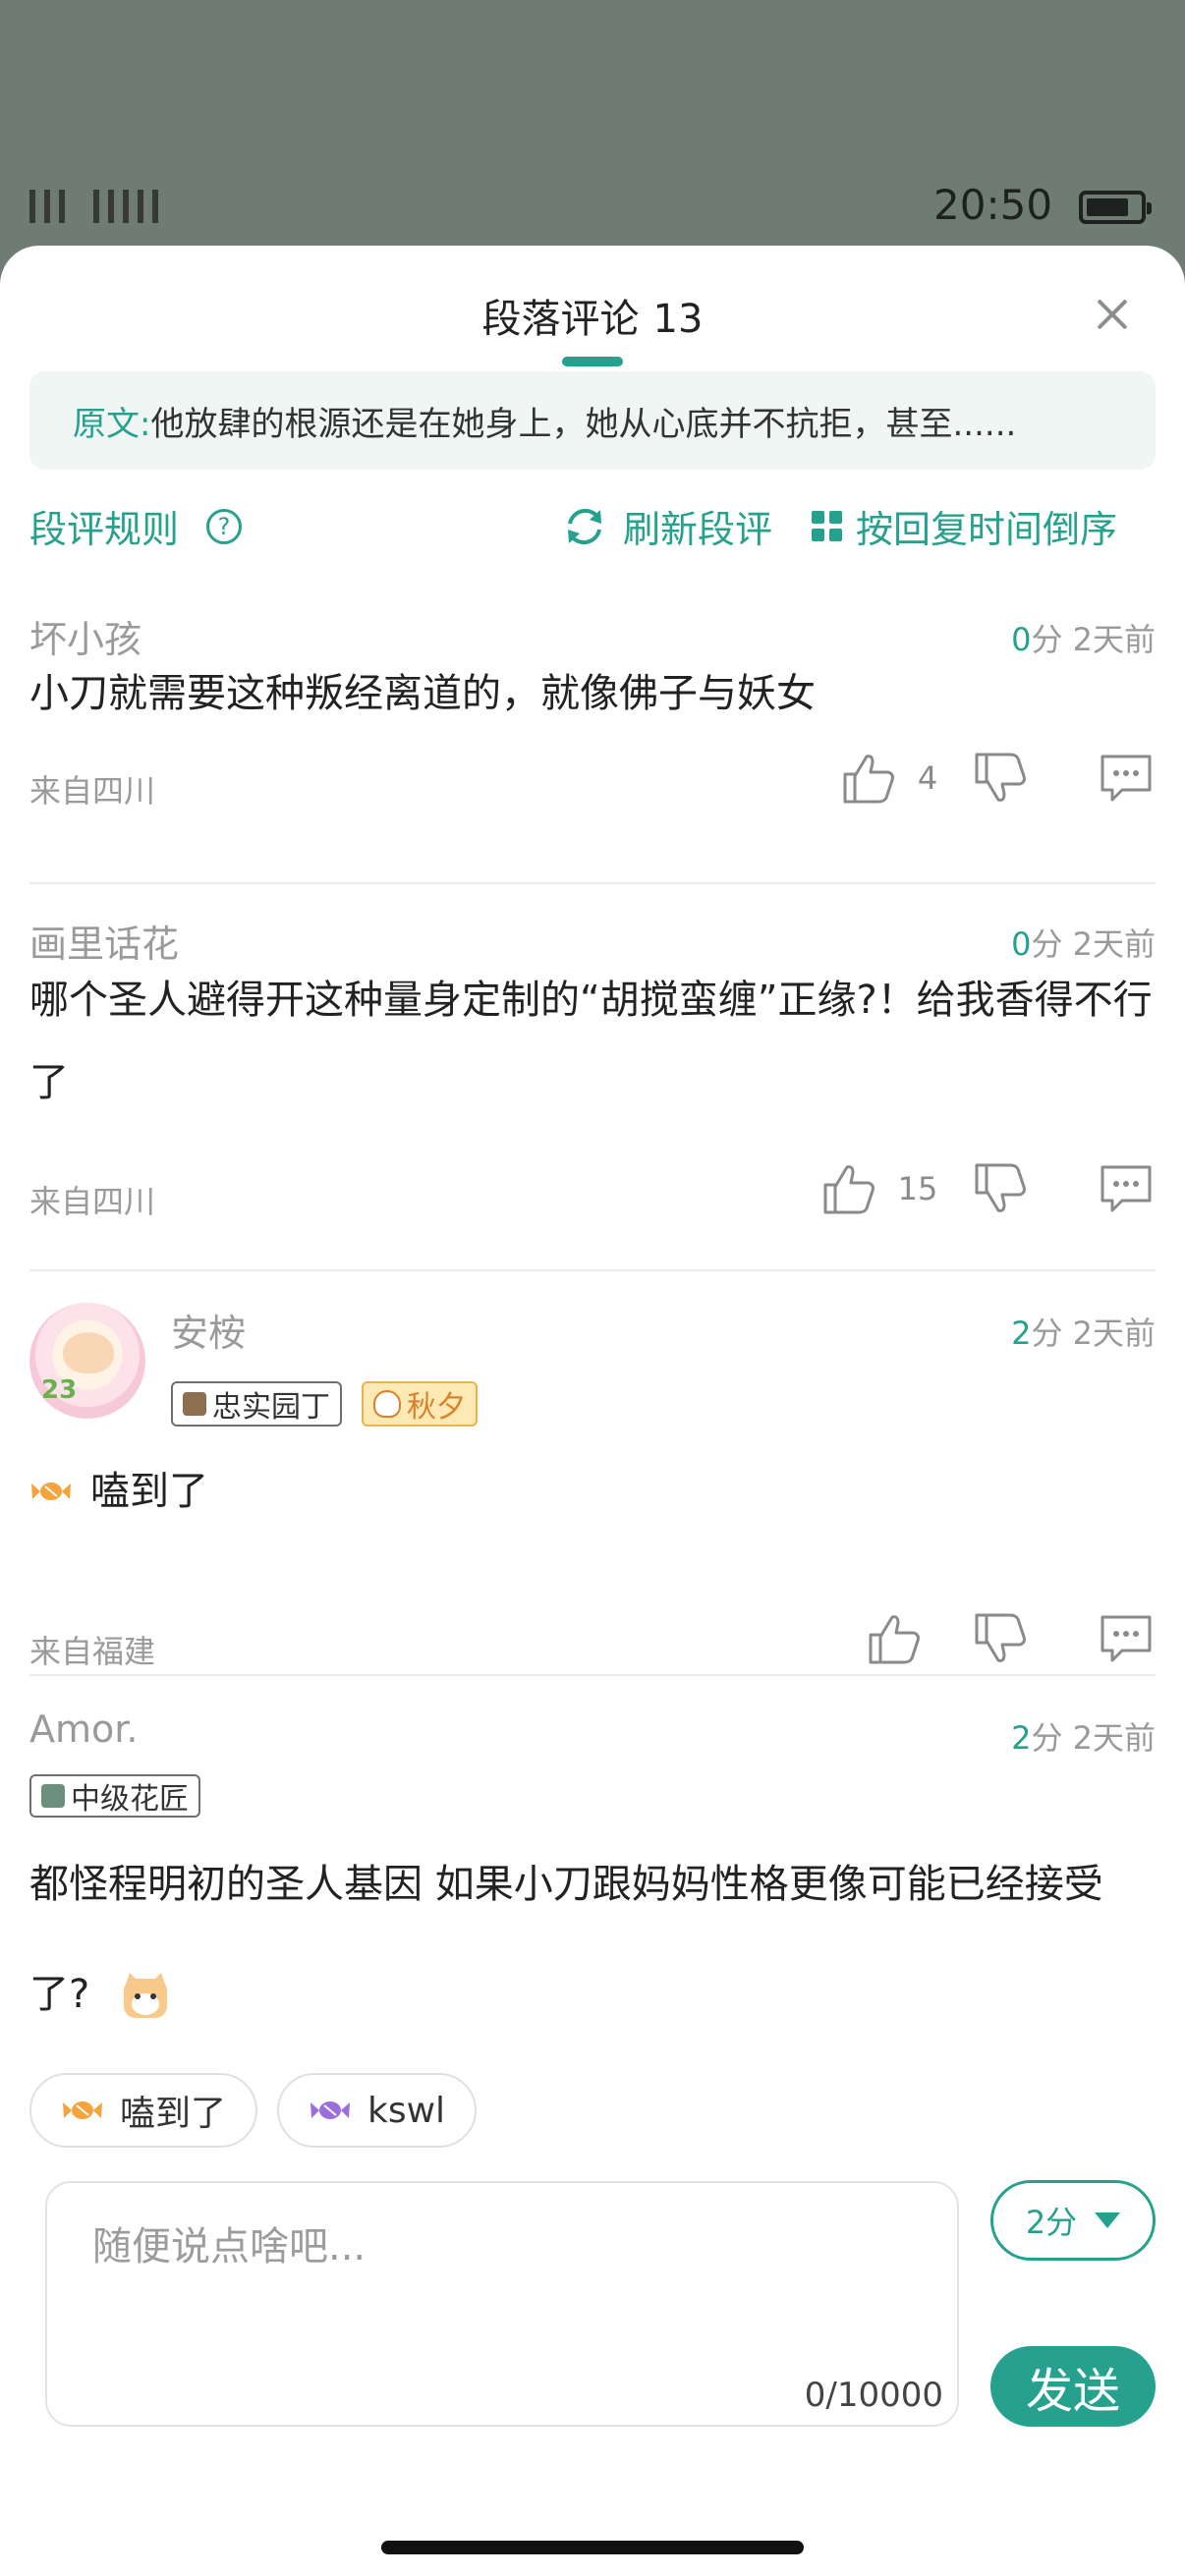 Image resolution: width=1185 pixels, height=2576 pixels. What do you see at coordinates (566, 1939) in the screenshot?
I see `comment-text-content: 都怪程明初的圣人基因 如果小刀跟妈妈性格更像可能已经接受了?` at bounding box center [566, 1939].